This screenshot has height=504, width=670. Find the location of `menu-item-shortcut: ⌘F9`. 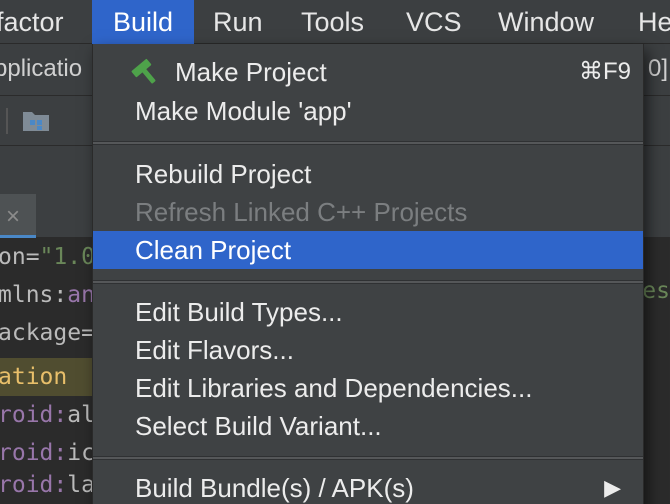

menu-item-shortcut: ⌘F9 is located at coordinates (604, 71).